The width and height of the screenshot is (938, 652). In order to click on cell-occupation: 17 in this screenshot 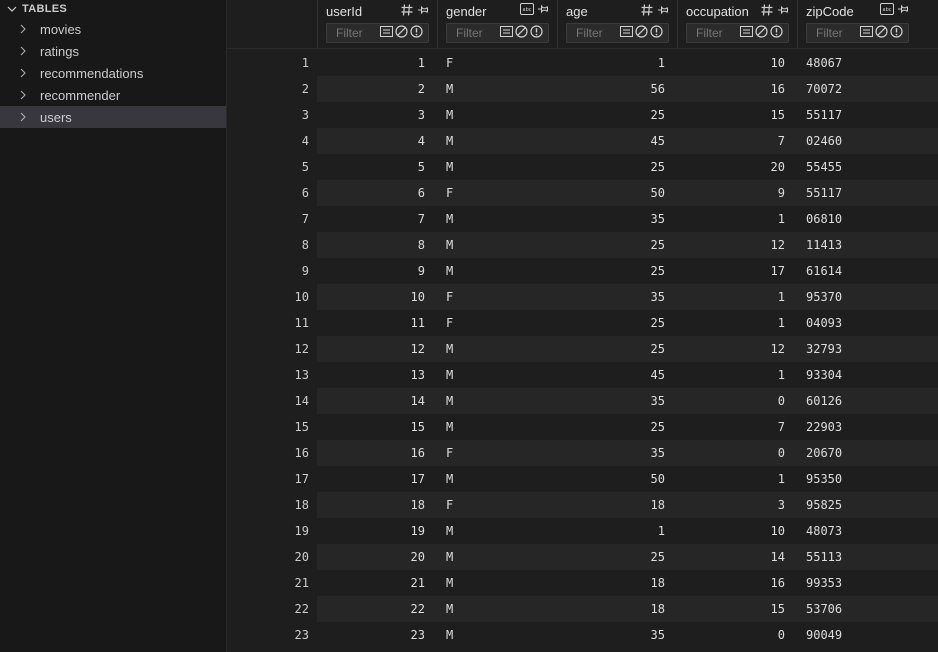, I will do `click(737, 271)`.